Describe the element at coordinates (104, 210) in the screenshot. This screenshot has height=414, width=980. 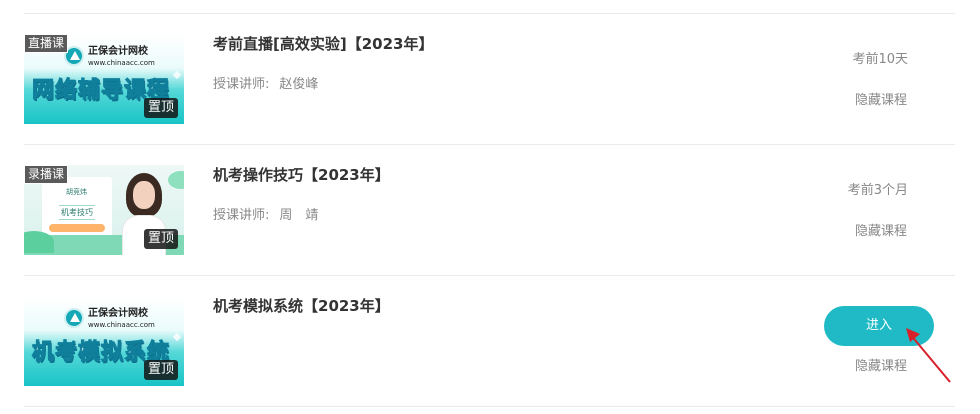
I see `course-thumbnail: 胡竞炜 机考技巧 录播课 置顶` at that location.